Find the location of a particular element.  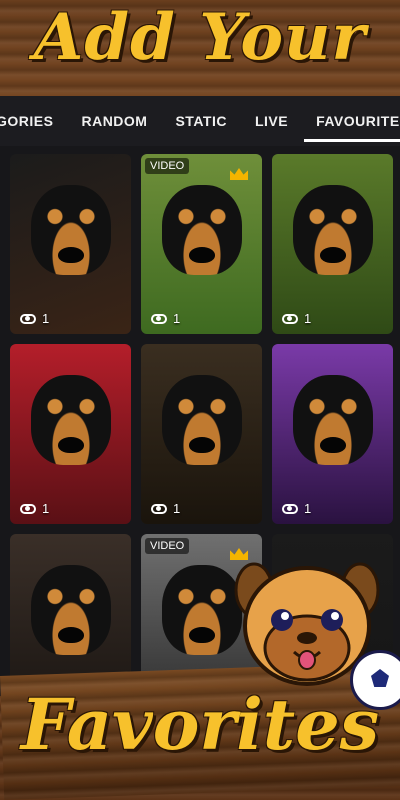

tab-random: RANDOM is located at coordinates (114, 121).